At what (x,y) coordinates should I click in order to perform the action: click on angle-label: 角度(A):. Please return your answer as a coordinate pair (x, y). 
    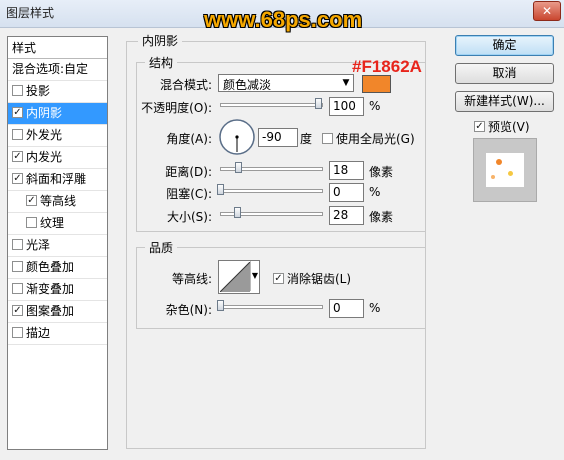
    Looking at the image, I should click on (189, 139).